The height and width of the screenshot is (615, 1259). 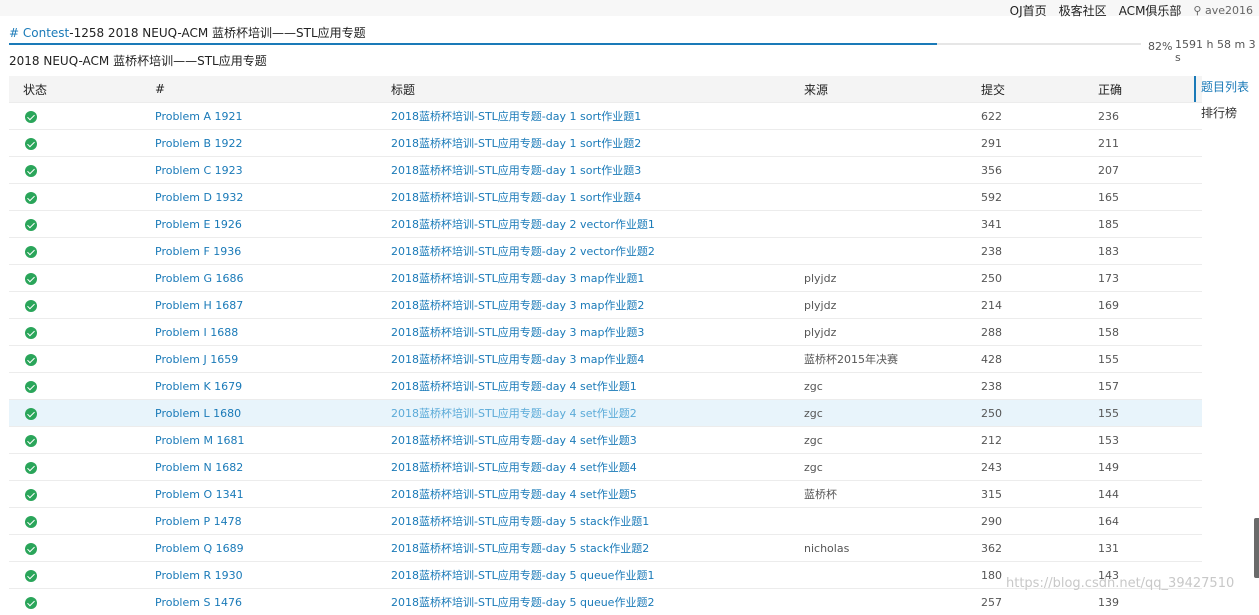 I want to click on submit-count: 315, so click(x=1039, y=494).